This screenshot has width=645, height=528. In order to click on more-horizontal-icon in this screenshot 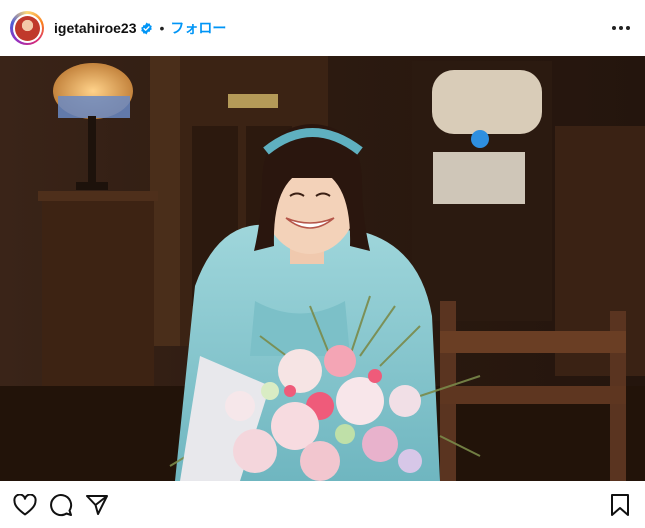, I will do `click(621, 28)`.